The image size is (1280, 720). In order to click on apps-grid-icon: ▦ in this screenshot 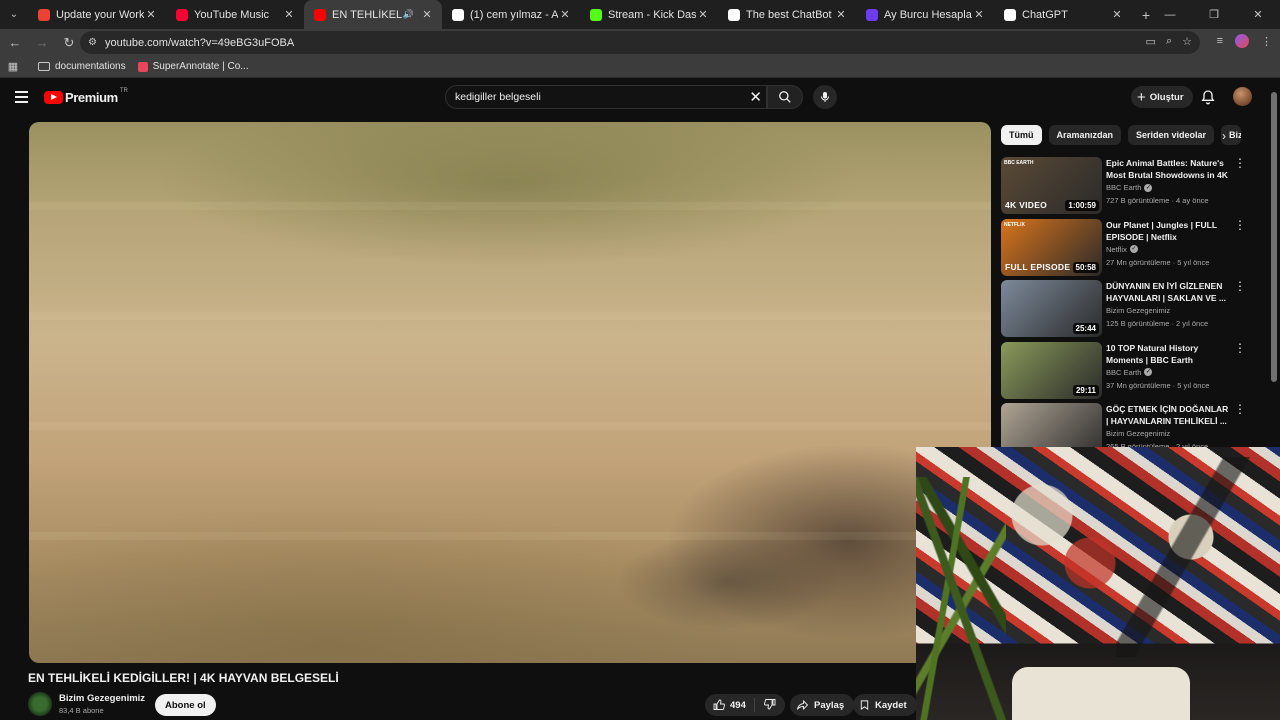, I will do `click(13, 66)`.